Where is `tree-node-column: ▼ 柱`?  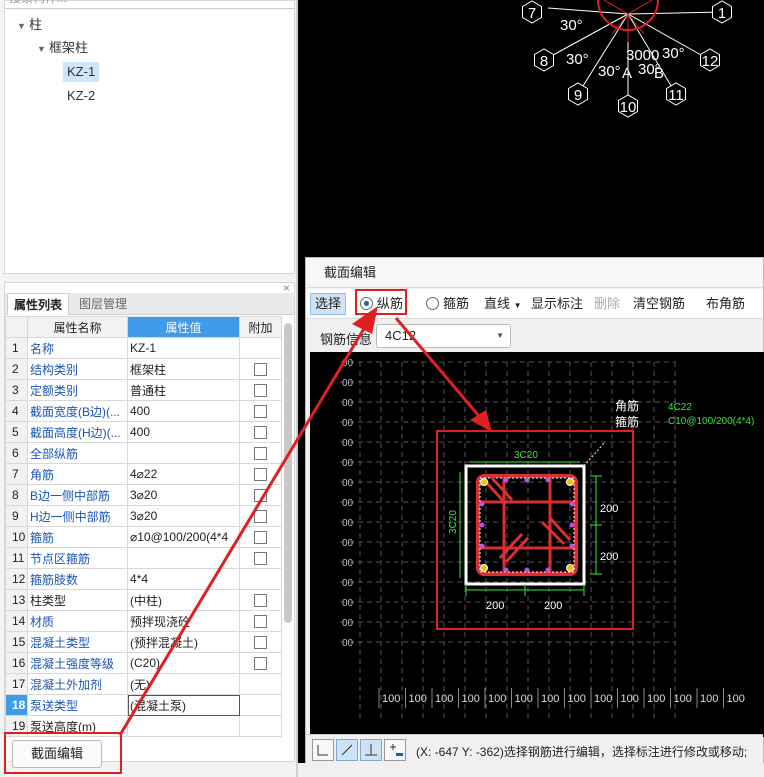 tree-node-column: ▼ 柱 is located at coordinates (29, 25).